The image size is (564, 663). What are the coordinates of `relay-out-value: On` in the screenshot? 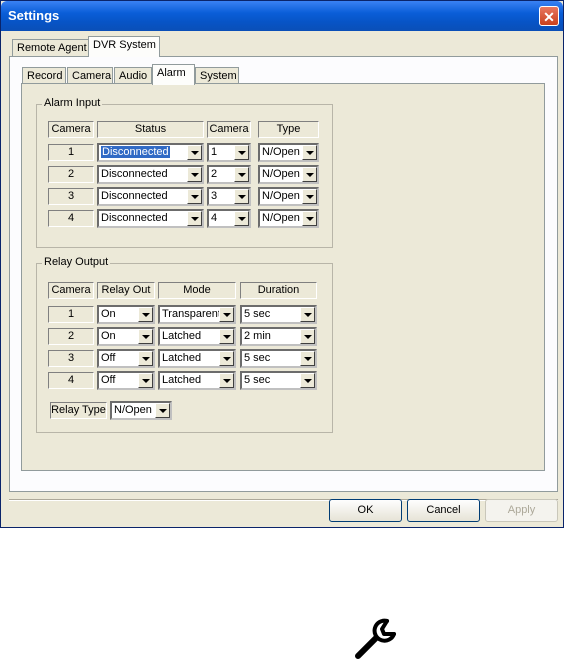 It's located at (108, 336).